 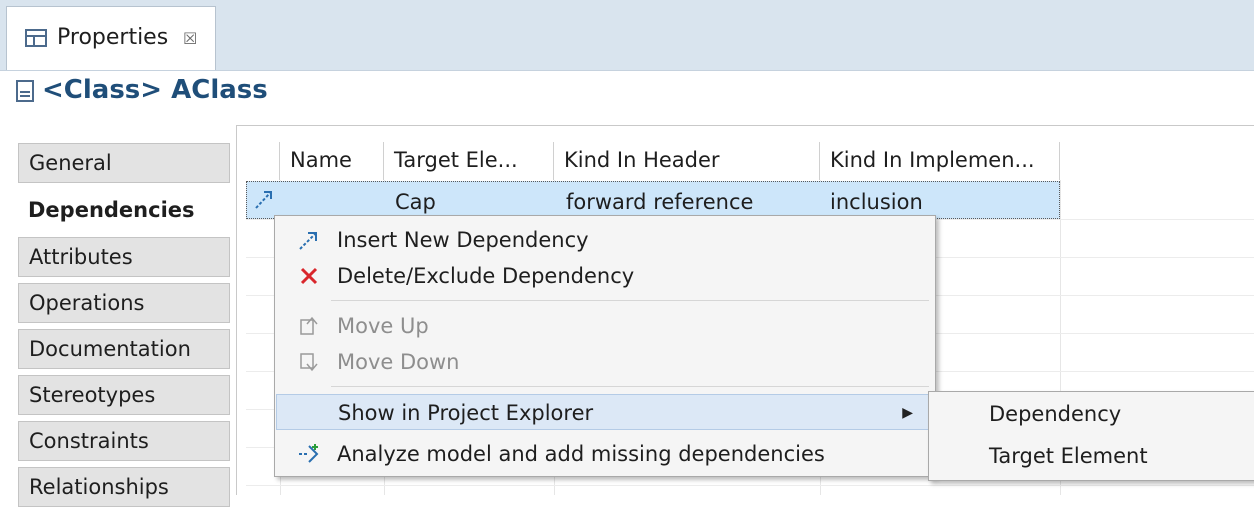 What do you see at coordinates (309, 453) in the screenshot?
I see `analyze-icon` at bounding box center [309, 453].